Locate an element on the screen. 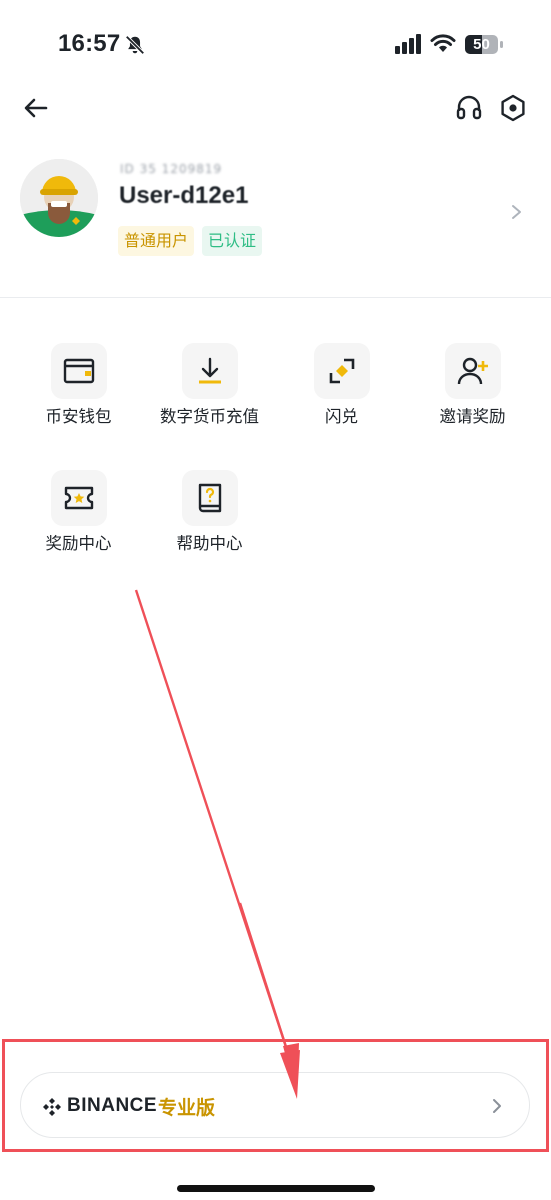 This screenshot has height=1200, width=551. home-indicator is located at coordinates (276, 1188).